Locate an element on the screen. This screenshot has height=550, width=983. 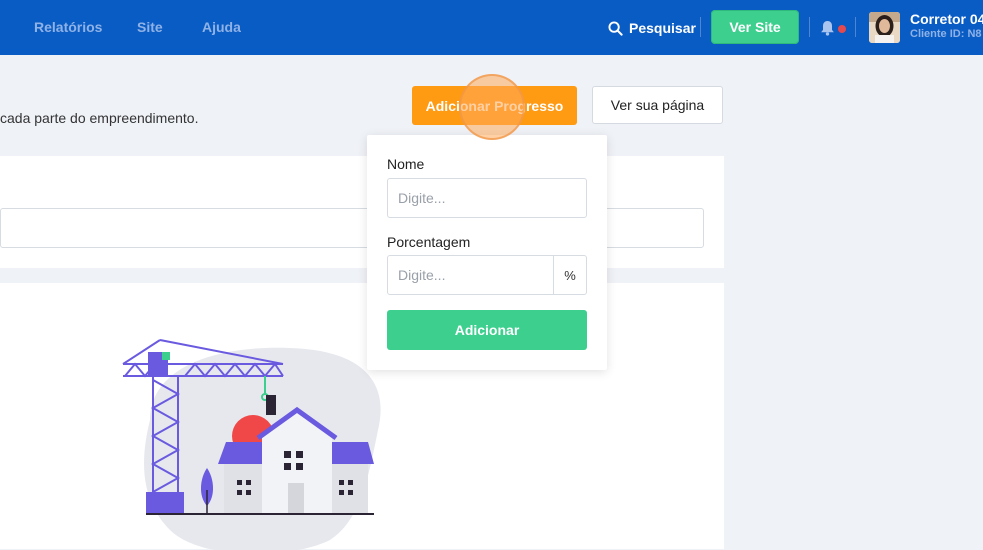
client-id: Cliente ID: N8 is located at coordinates (946, 34).